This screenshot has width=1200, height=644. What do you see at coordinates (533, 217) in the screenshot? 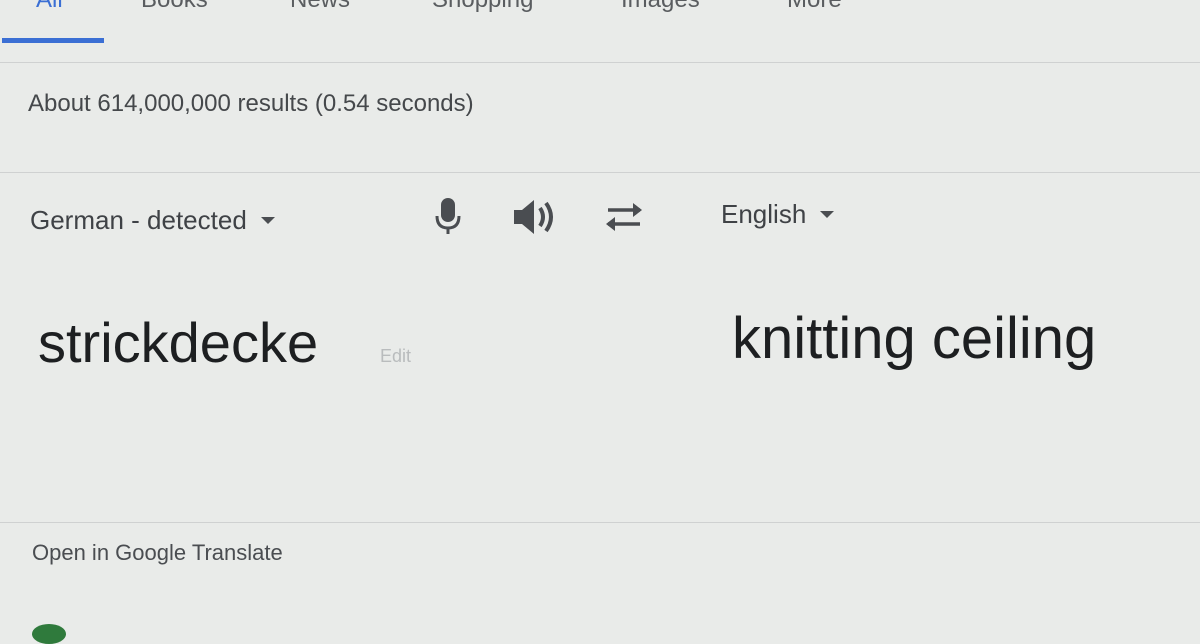
I see `speaker-icon` at bounding box center [533, 217].